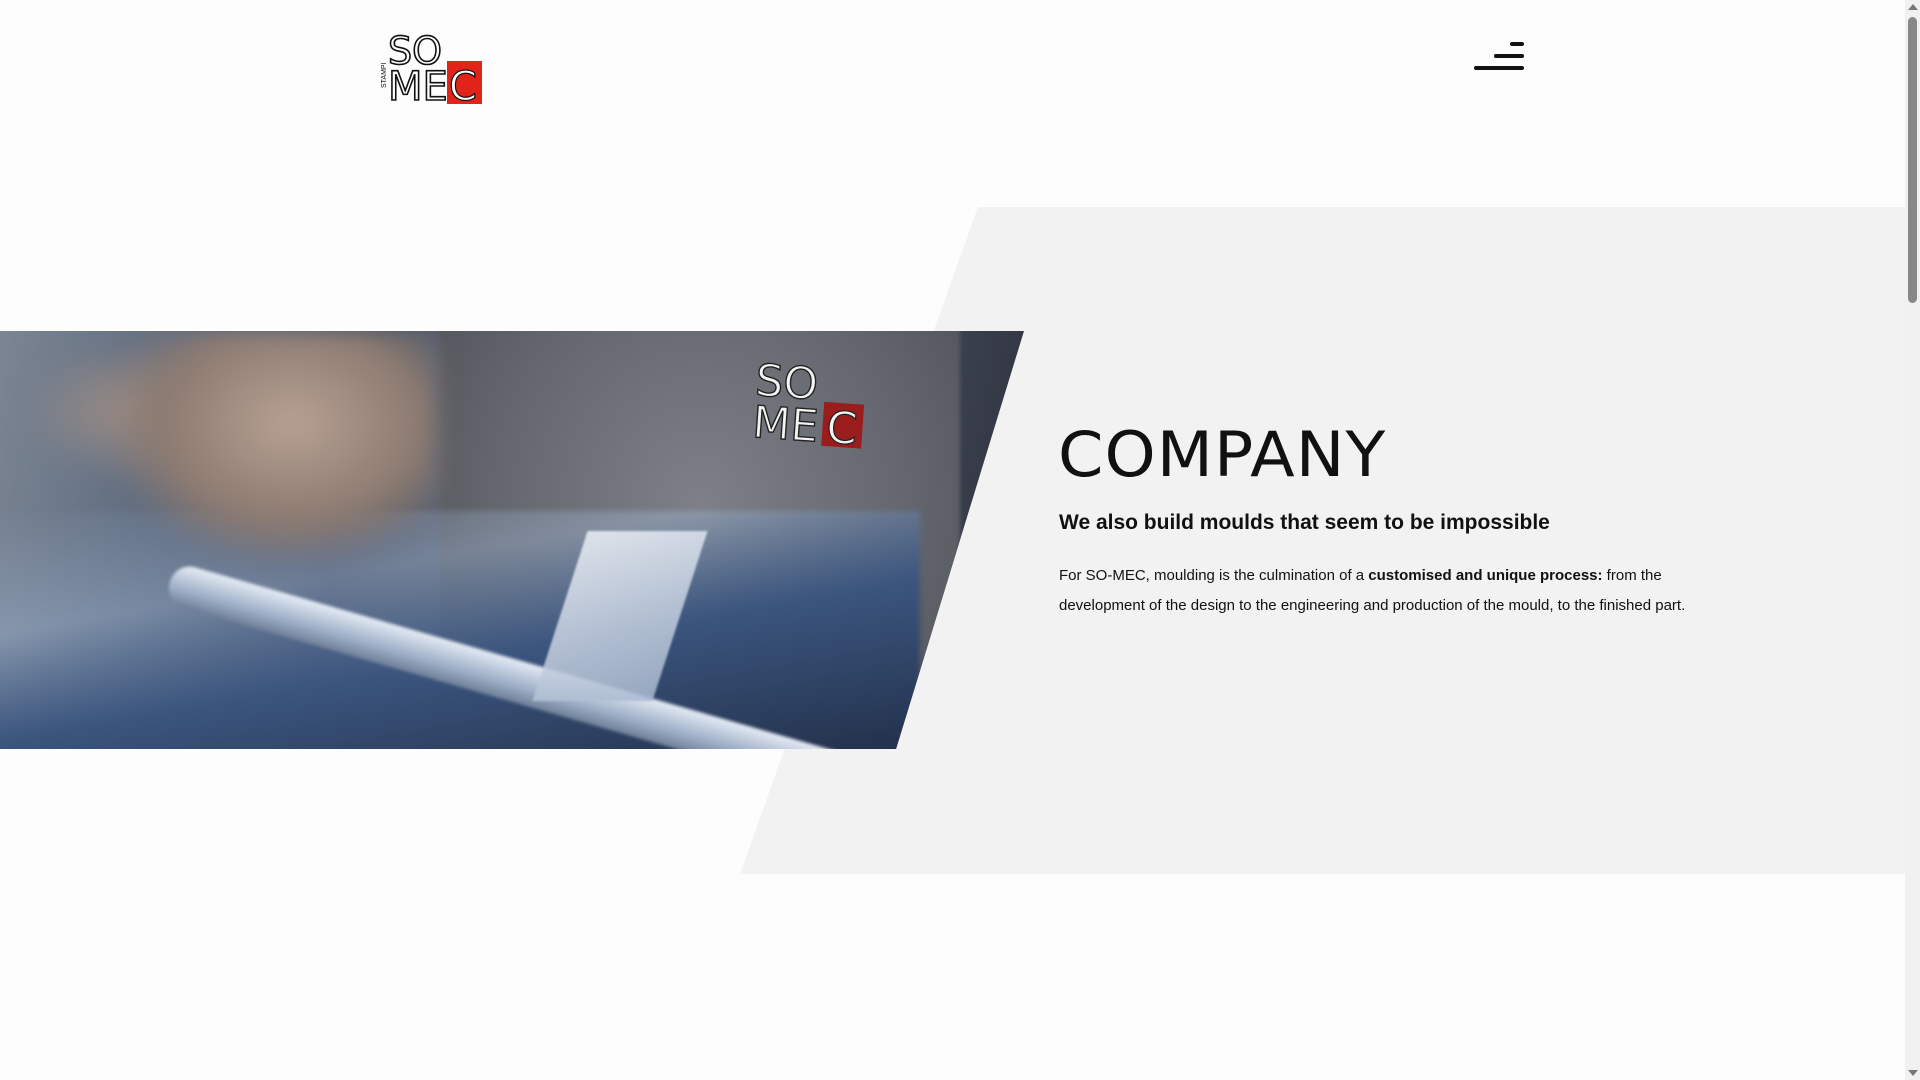 This screenshot has height=1080, width=1920. What do you see at coordinates (1912, 160) in the screenshot?
I see `scrollbar-thumb` at bounding box center [1912, 160].